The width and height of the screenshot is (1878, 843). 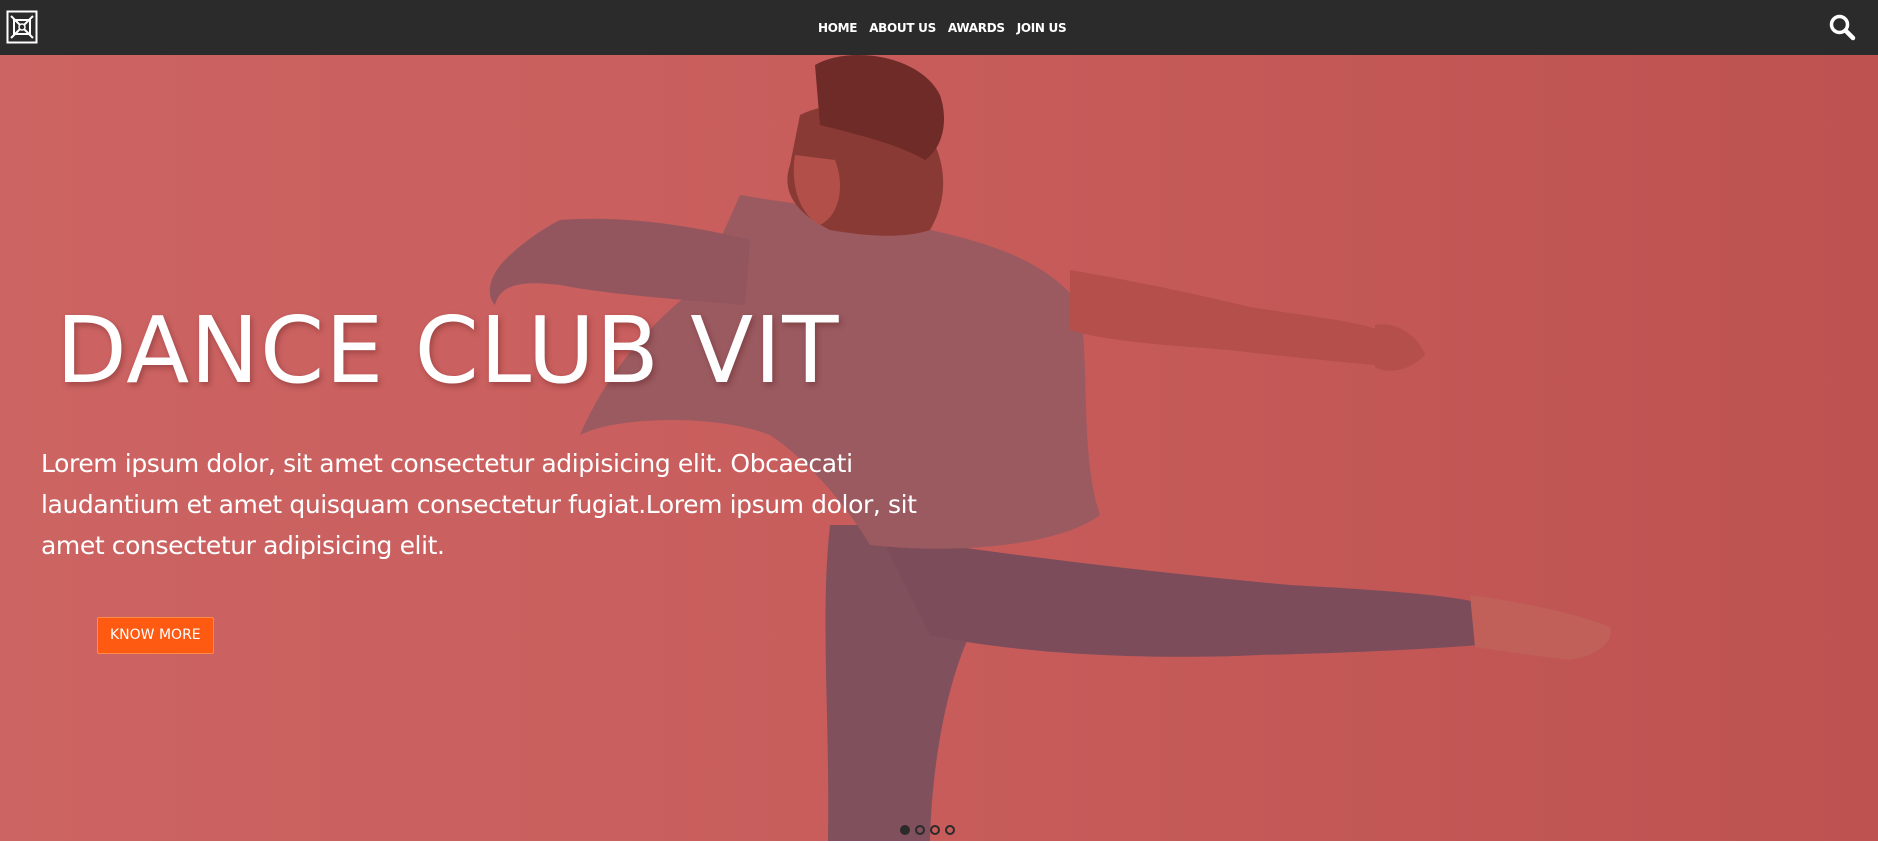 What do you see at coordinates (448, 350) in the screenshot?
I see `hero-title: DANCE CLUB VIT` at bounding box center [448, 350].